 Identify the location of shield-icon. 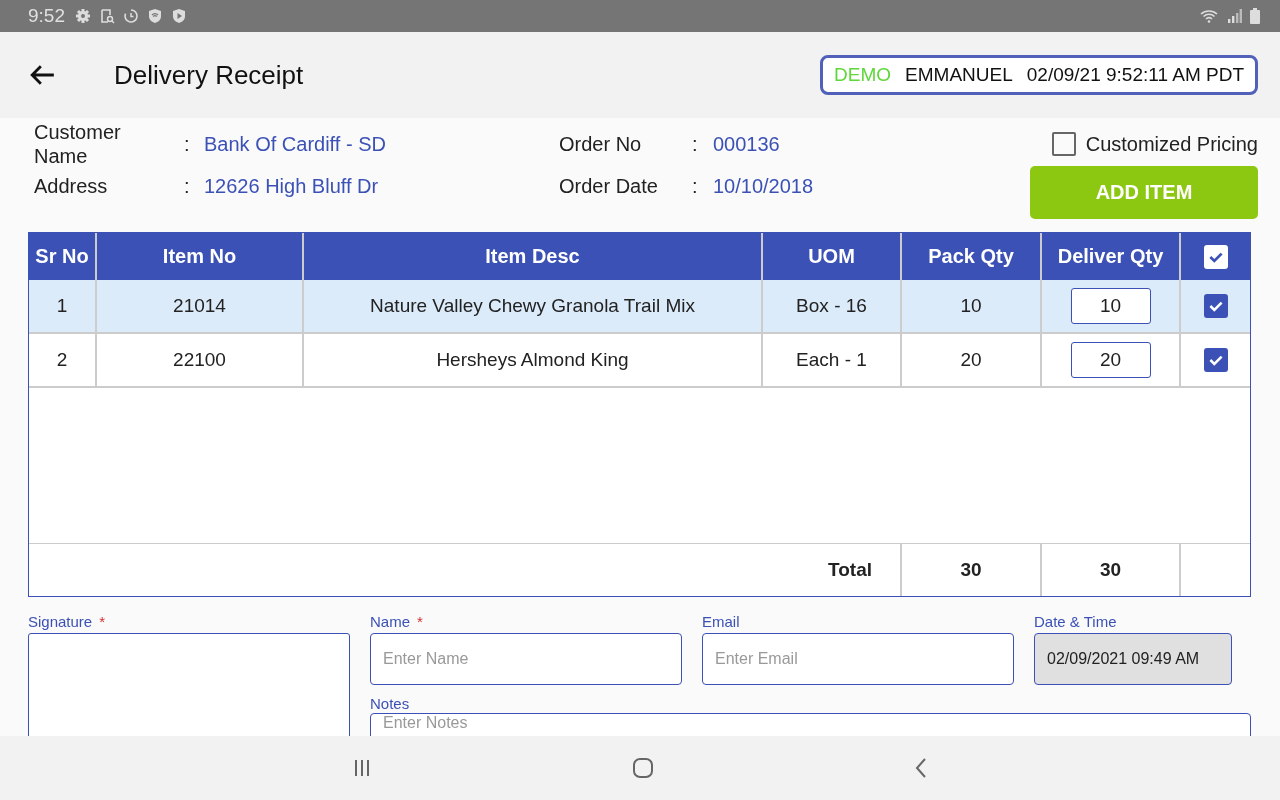
(155, 16).